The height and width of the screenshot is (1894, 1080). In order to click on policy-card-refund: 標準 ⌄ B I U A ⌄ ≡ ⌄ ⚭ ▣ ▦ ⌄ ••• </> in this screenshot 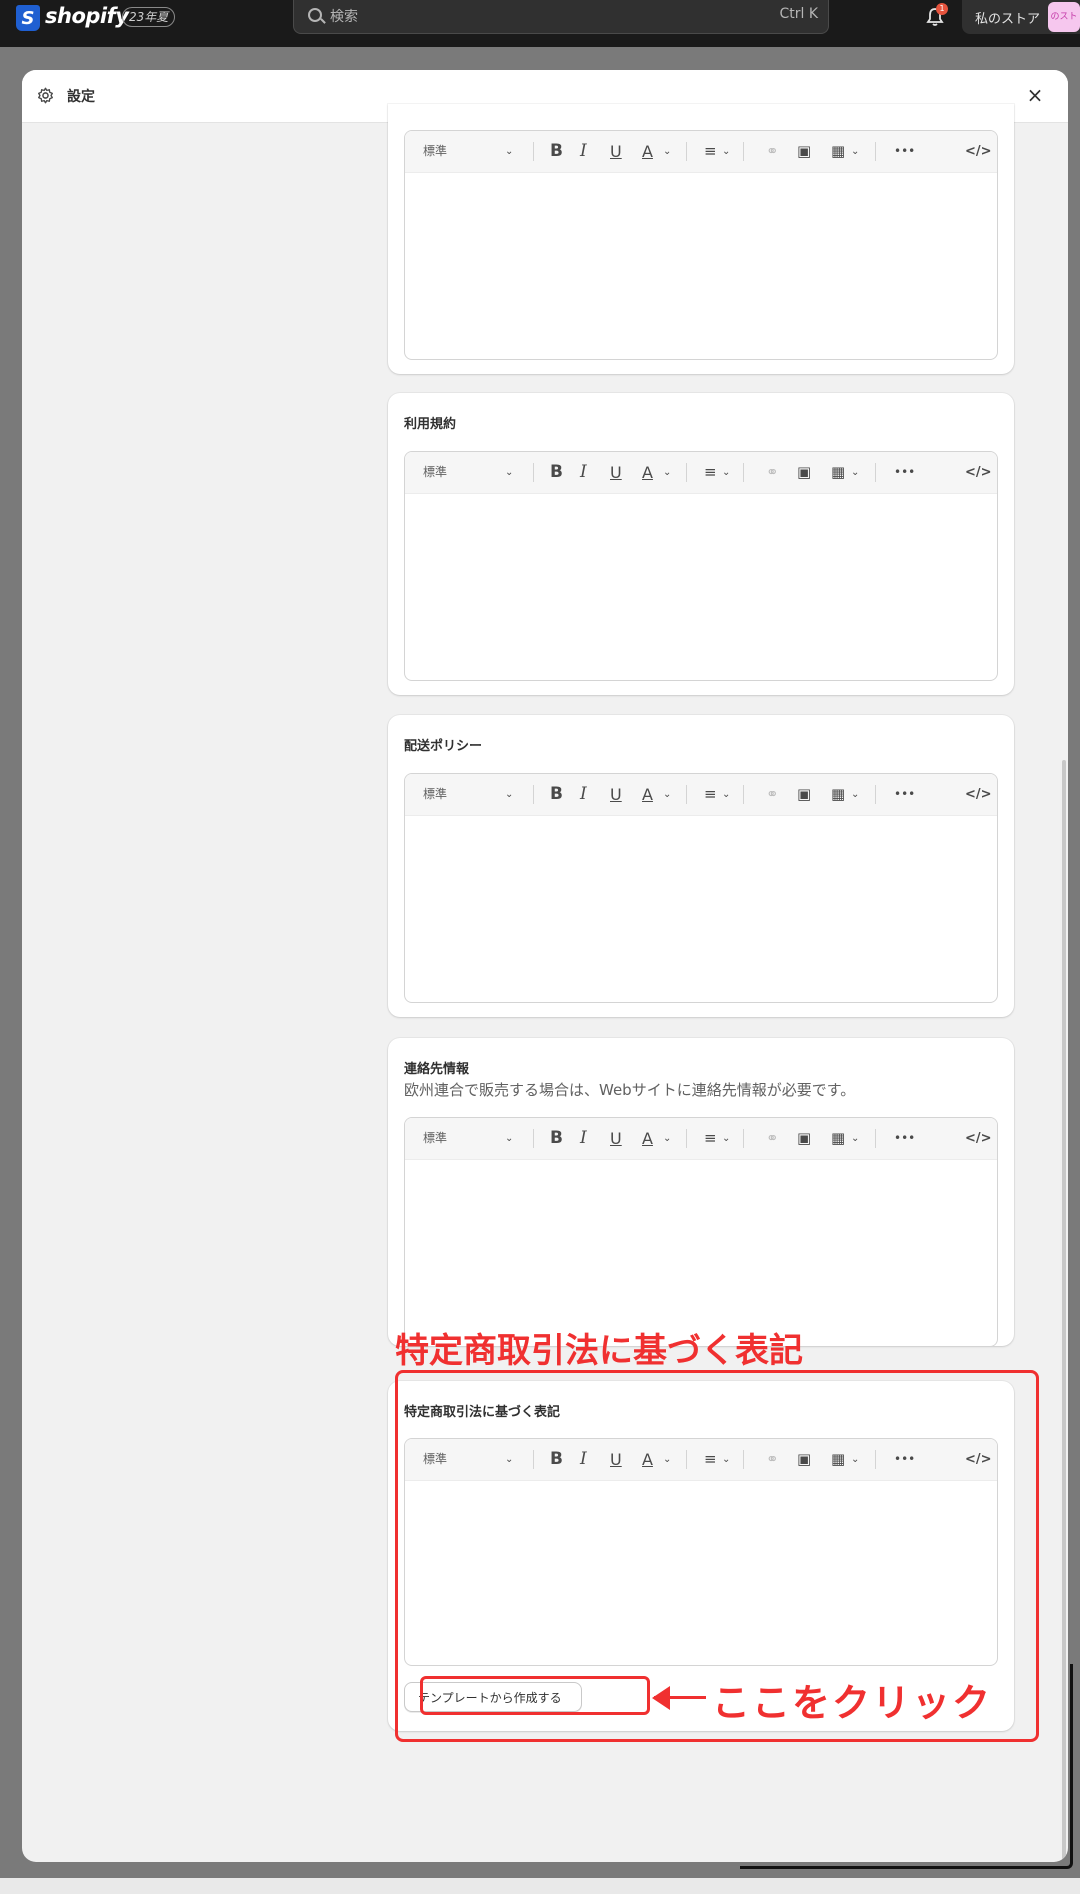, I will do `click(701, 239)`.